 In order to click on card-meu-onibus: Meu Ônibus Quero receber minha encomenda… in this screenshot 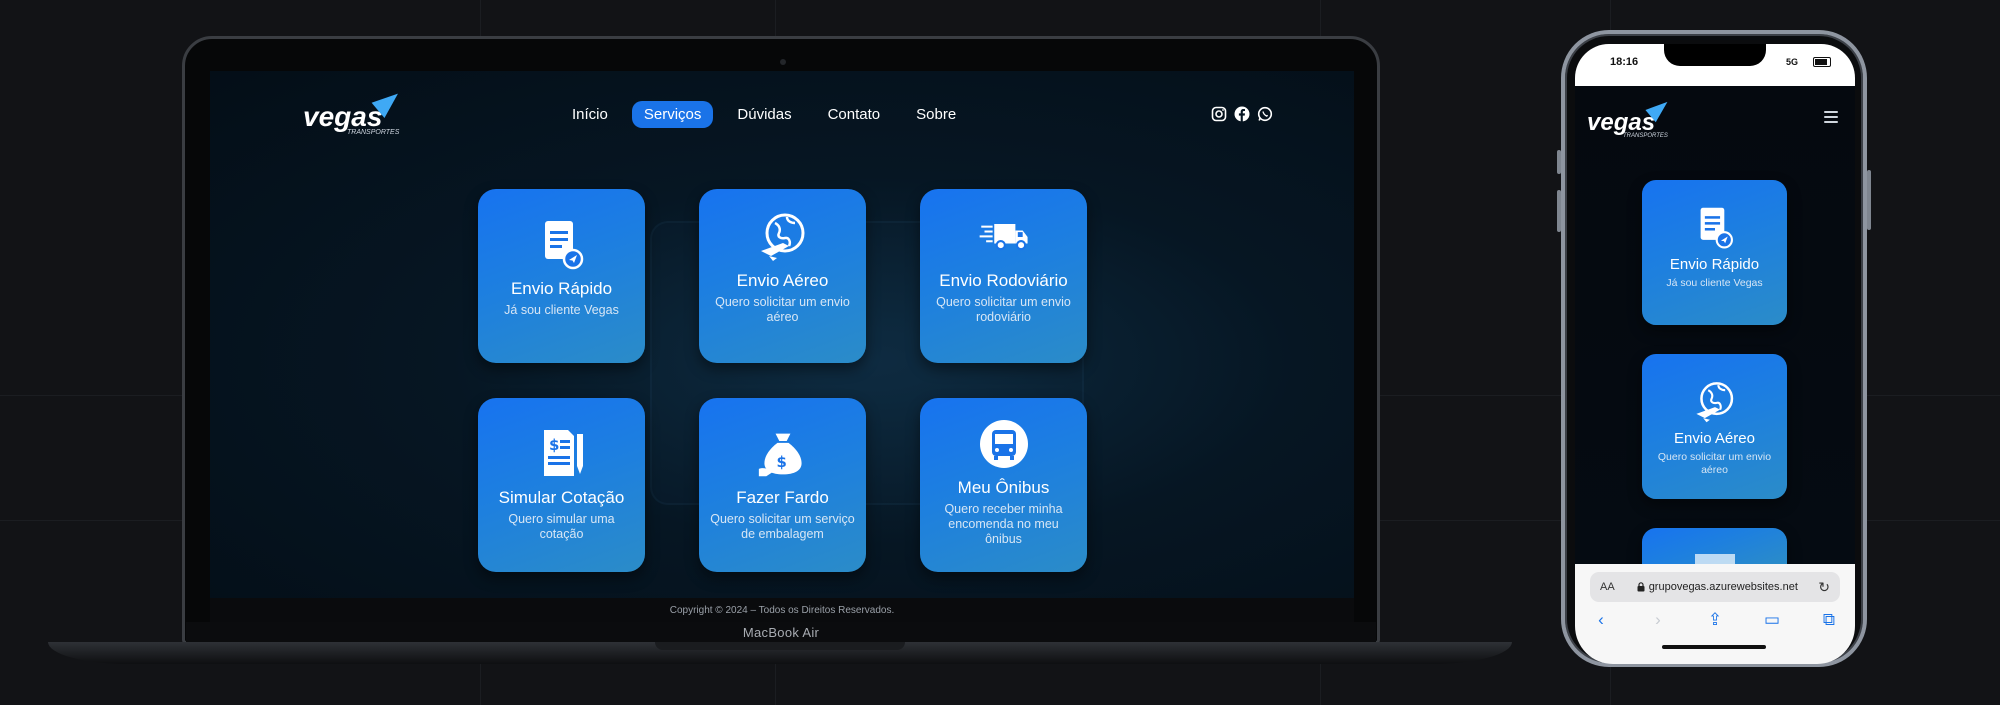, I will do `click(1003, 485)`.